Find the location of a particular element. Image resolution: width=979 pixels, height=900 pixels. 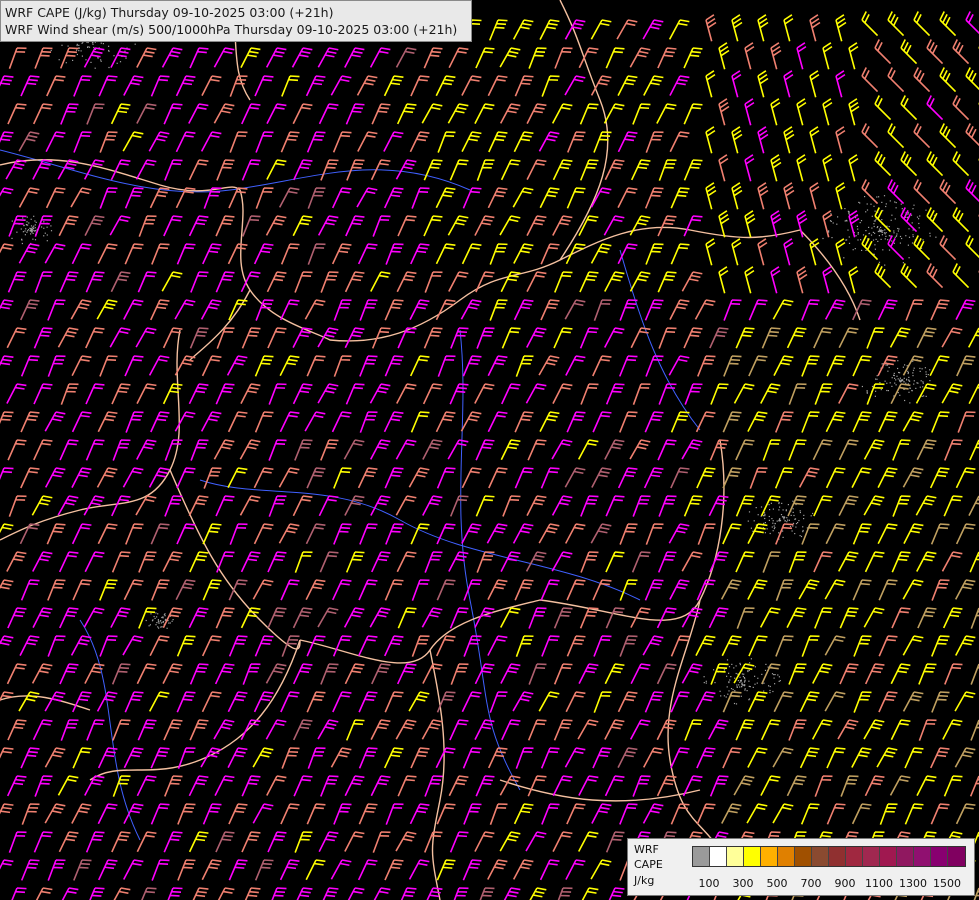

legend-label-wrf: WRF is located at coordinates (646, 849).